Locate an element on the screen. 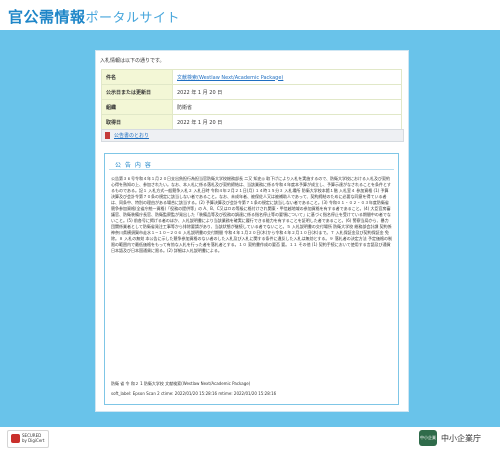  site-title-strong: 官公需情報 is located at coordinates (47, 17).